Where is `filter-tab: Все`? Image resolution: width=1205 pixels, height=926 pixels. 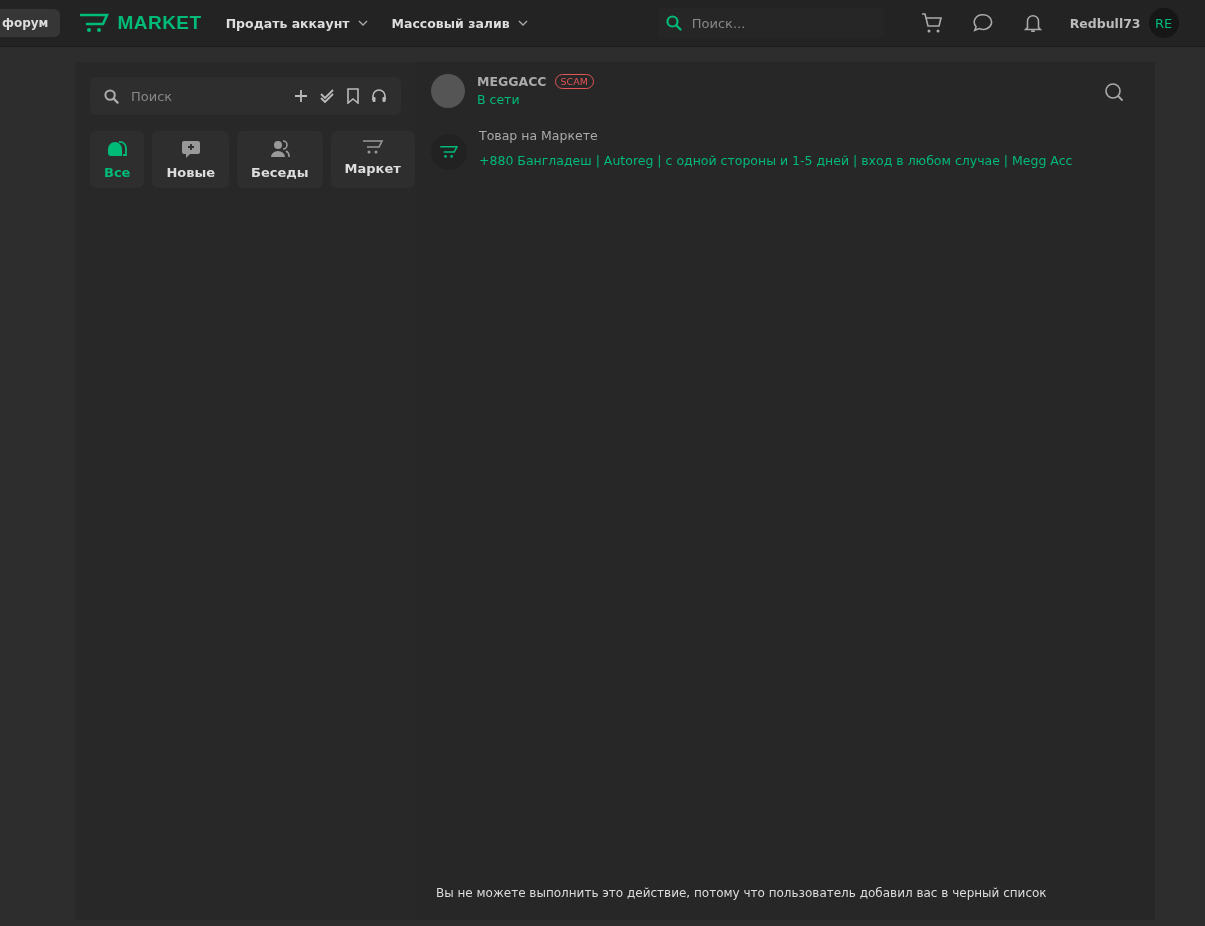 filter-tab: Все is located at coordinates (117, 159).